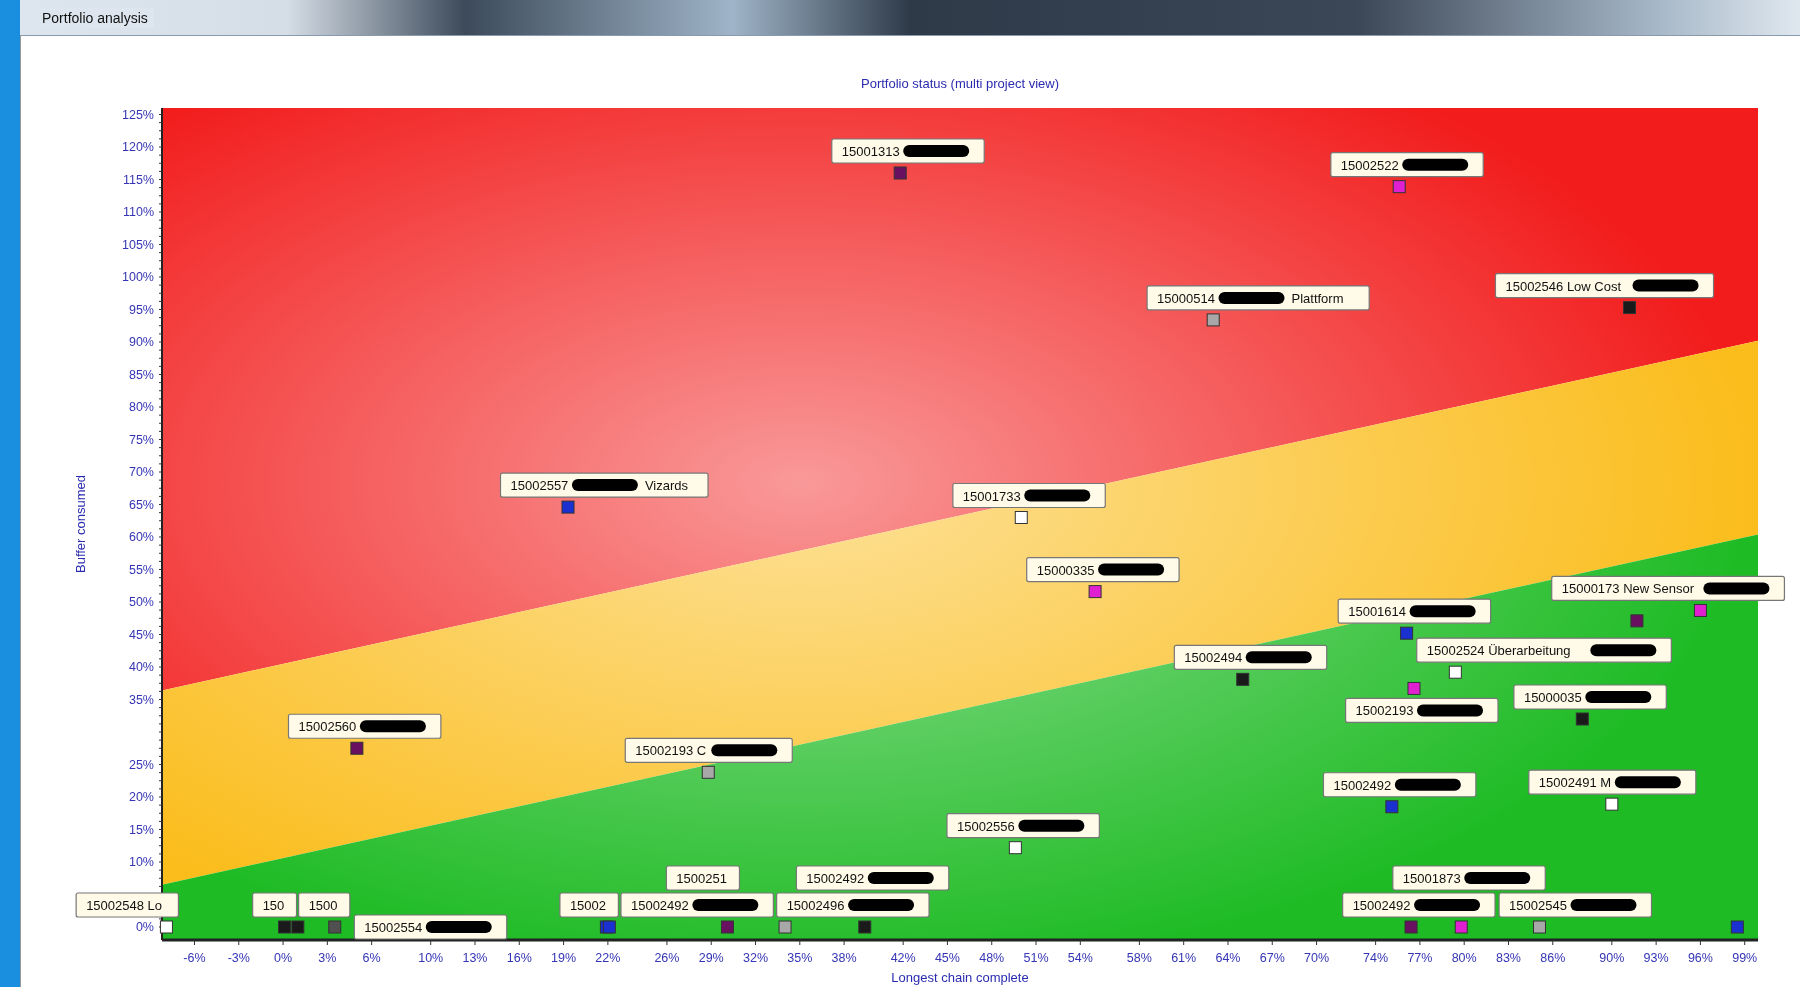 The image size is (1800, 987). What do you see at coordinates (327, 727) in the screenshot?
I see `project-label: 15002560` at bounding box center [327, 727].